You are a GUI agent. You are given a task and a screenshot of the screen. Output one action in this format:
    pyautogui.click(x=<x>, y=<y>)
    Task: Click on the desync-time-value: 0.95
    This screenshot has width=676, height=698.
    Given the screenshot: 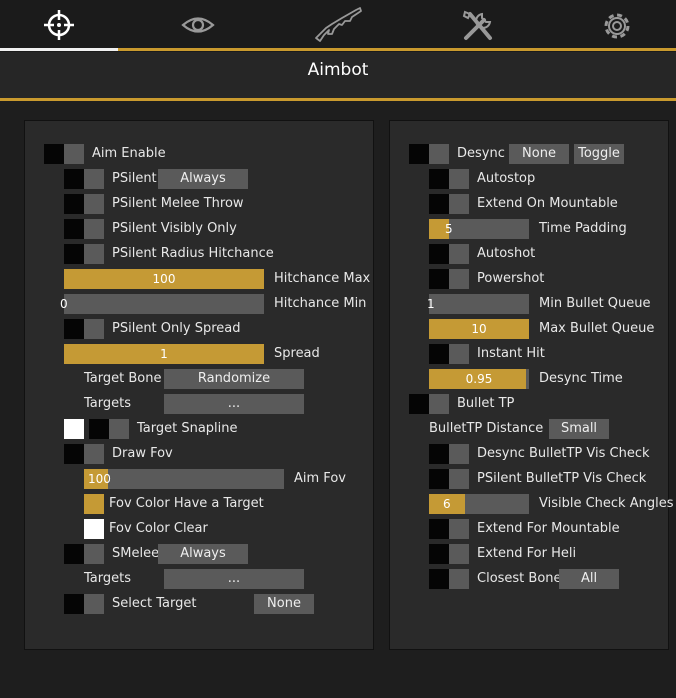 What is the action you would take?
    pyautogui.click(x=479, y=379)
    